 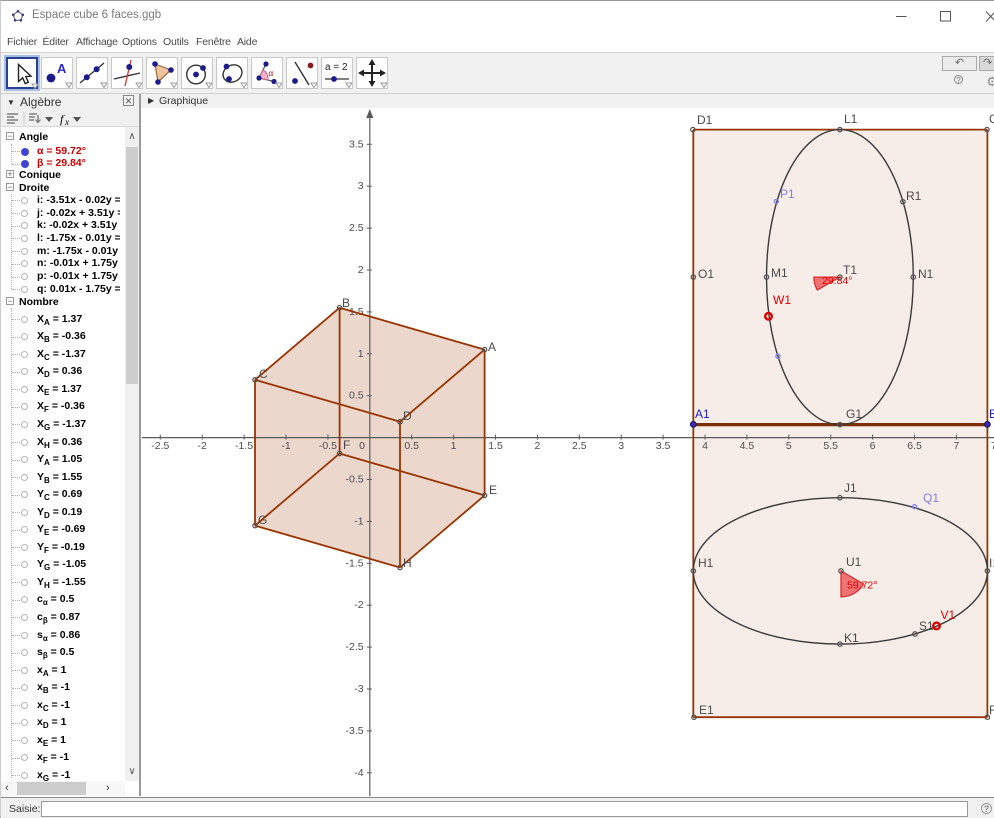 I want to click on svg-text: -3, so click(x=358, y=689).